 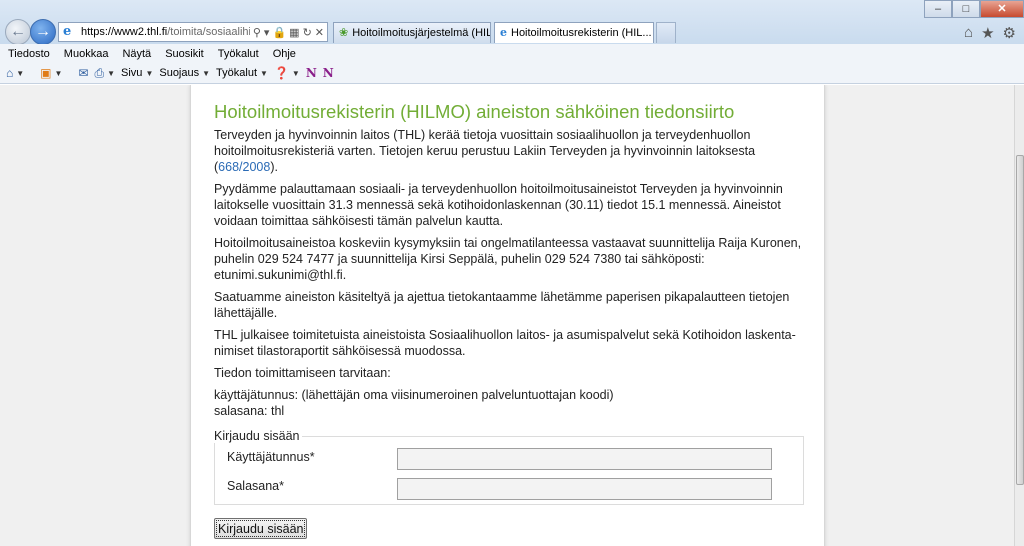 What do you see at coordinates (1020, 320) in the screenshot?
I see `scrollbar-thumb` at bounding box center [1020, 320].